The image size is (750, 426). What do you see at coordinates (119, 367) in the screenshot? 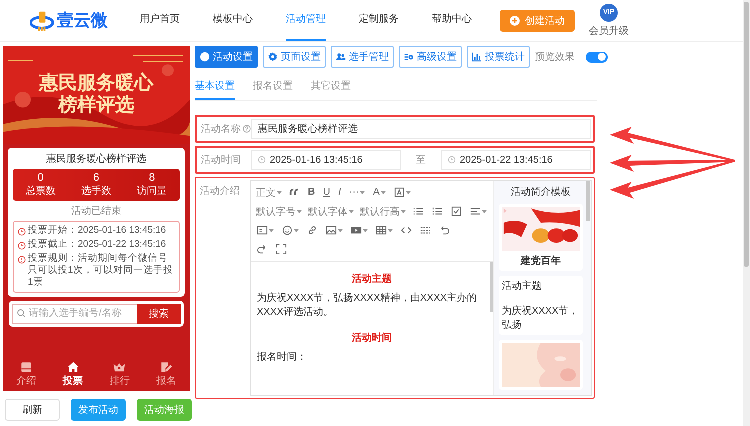
I see `rank-icon` at bounding box center [119, 367].